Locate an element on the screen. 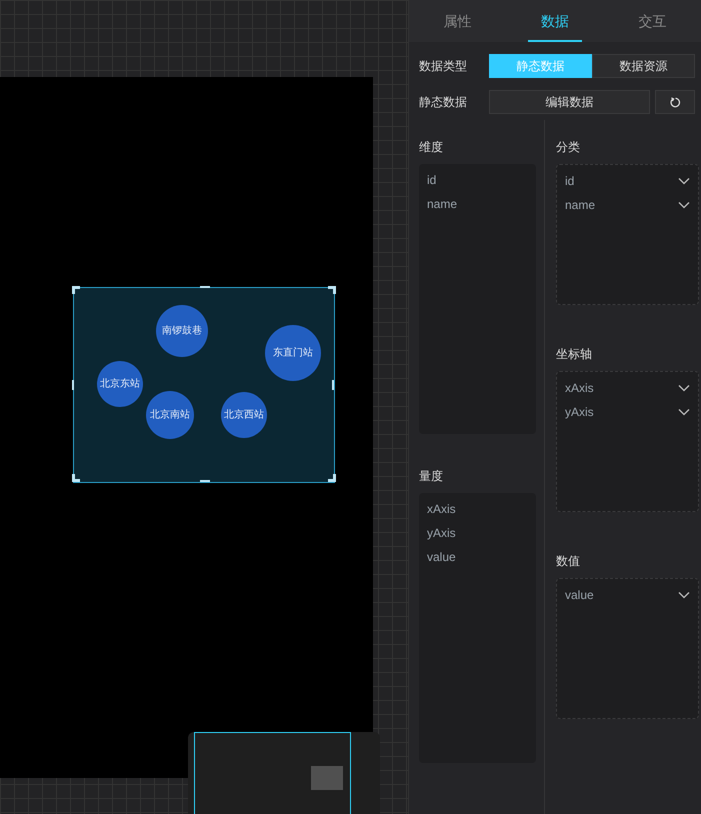 Image resolution: width=701 pixels, height=814 pixels. slot-item: value is located at coordinates (579, 595).